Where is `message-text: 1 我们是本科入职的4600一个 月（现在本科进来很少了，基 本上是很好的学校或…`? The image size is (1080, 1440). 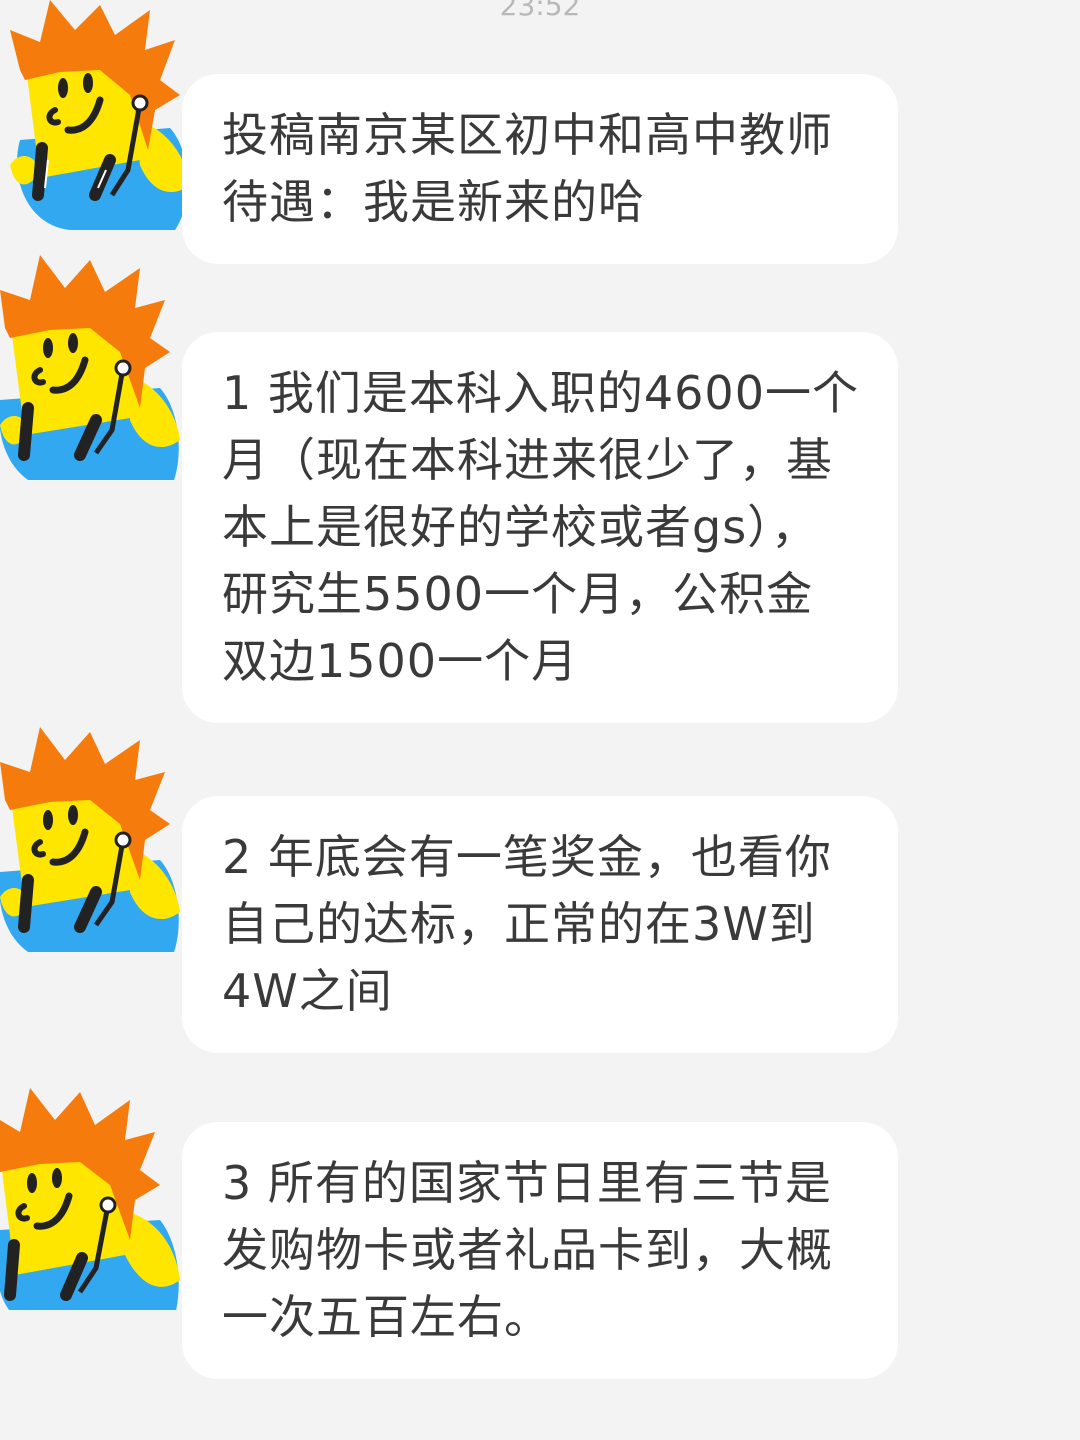
message-text: 1 我们是本科入职的4600一个 月（现在本科进来很少了，基 本上是很好的学校或… is located at coordinates (540, 527).